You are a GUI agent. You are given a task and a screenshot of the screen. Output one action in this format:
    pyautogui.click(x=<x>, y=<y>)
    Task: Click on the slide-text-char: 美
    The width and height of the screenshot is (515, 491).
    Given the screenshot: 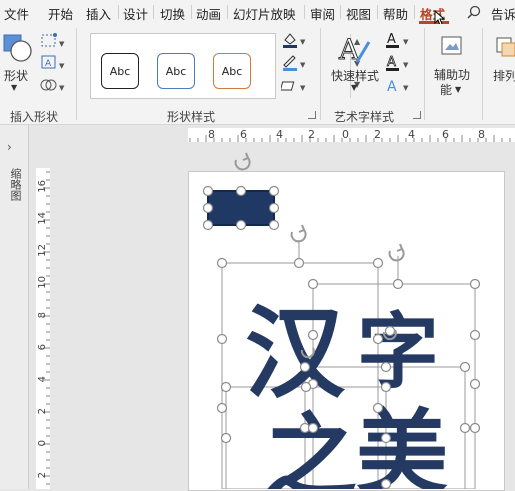 What is the action you would take?
    pyautogui.click(x=402, y=444)
    